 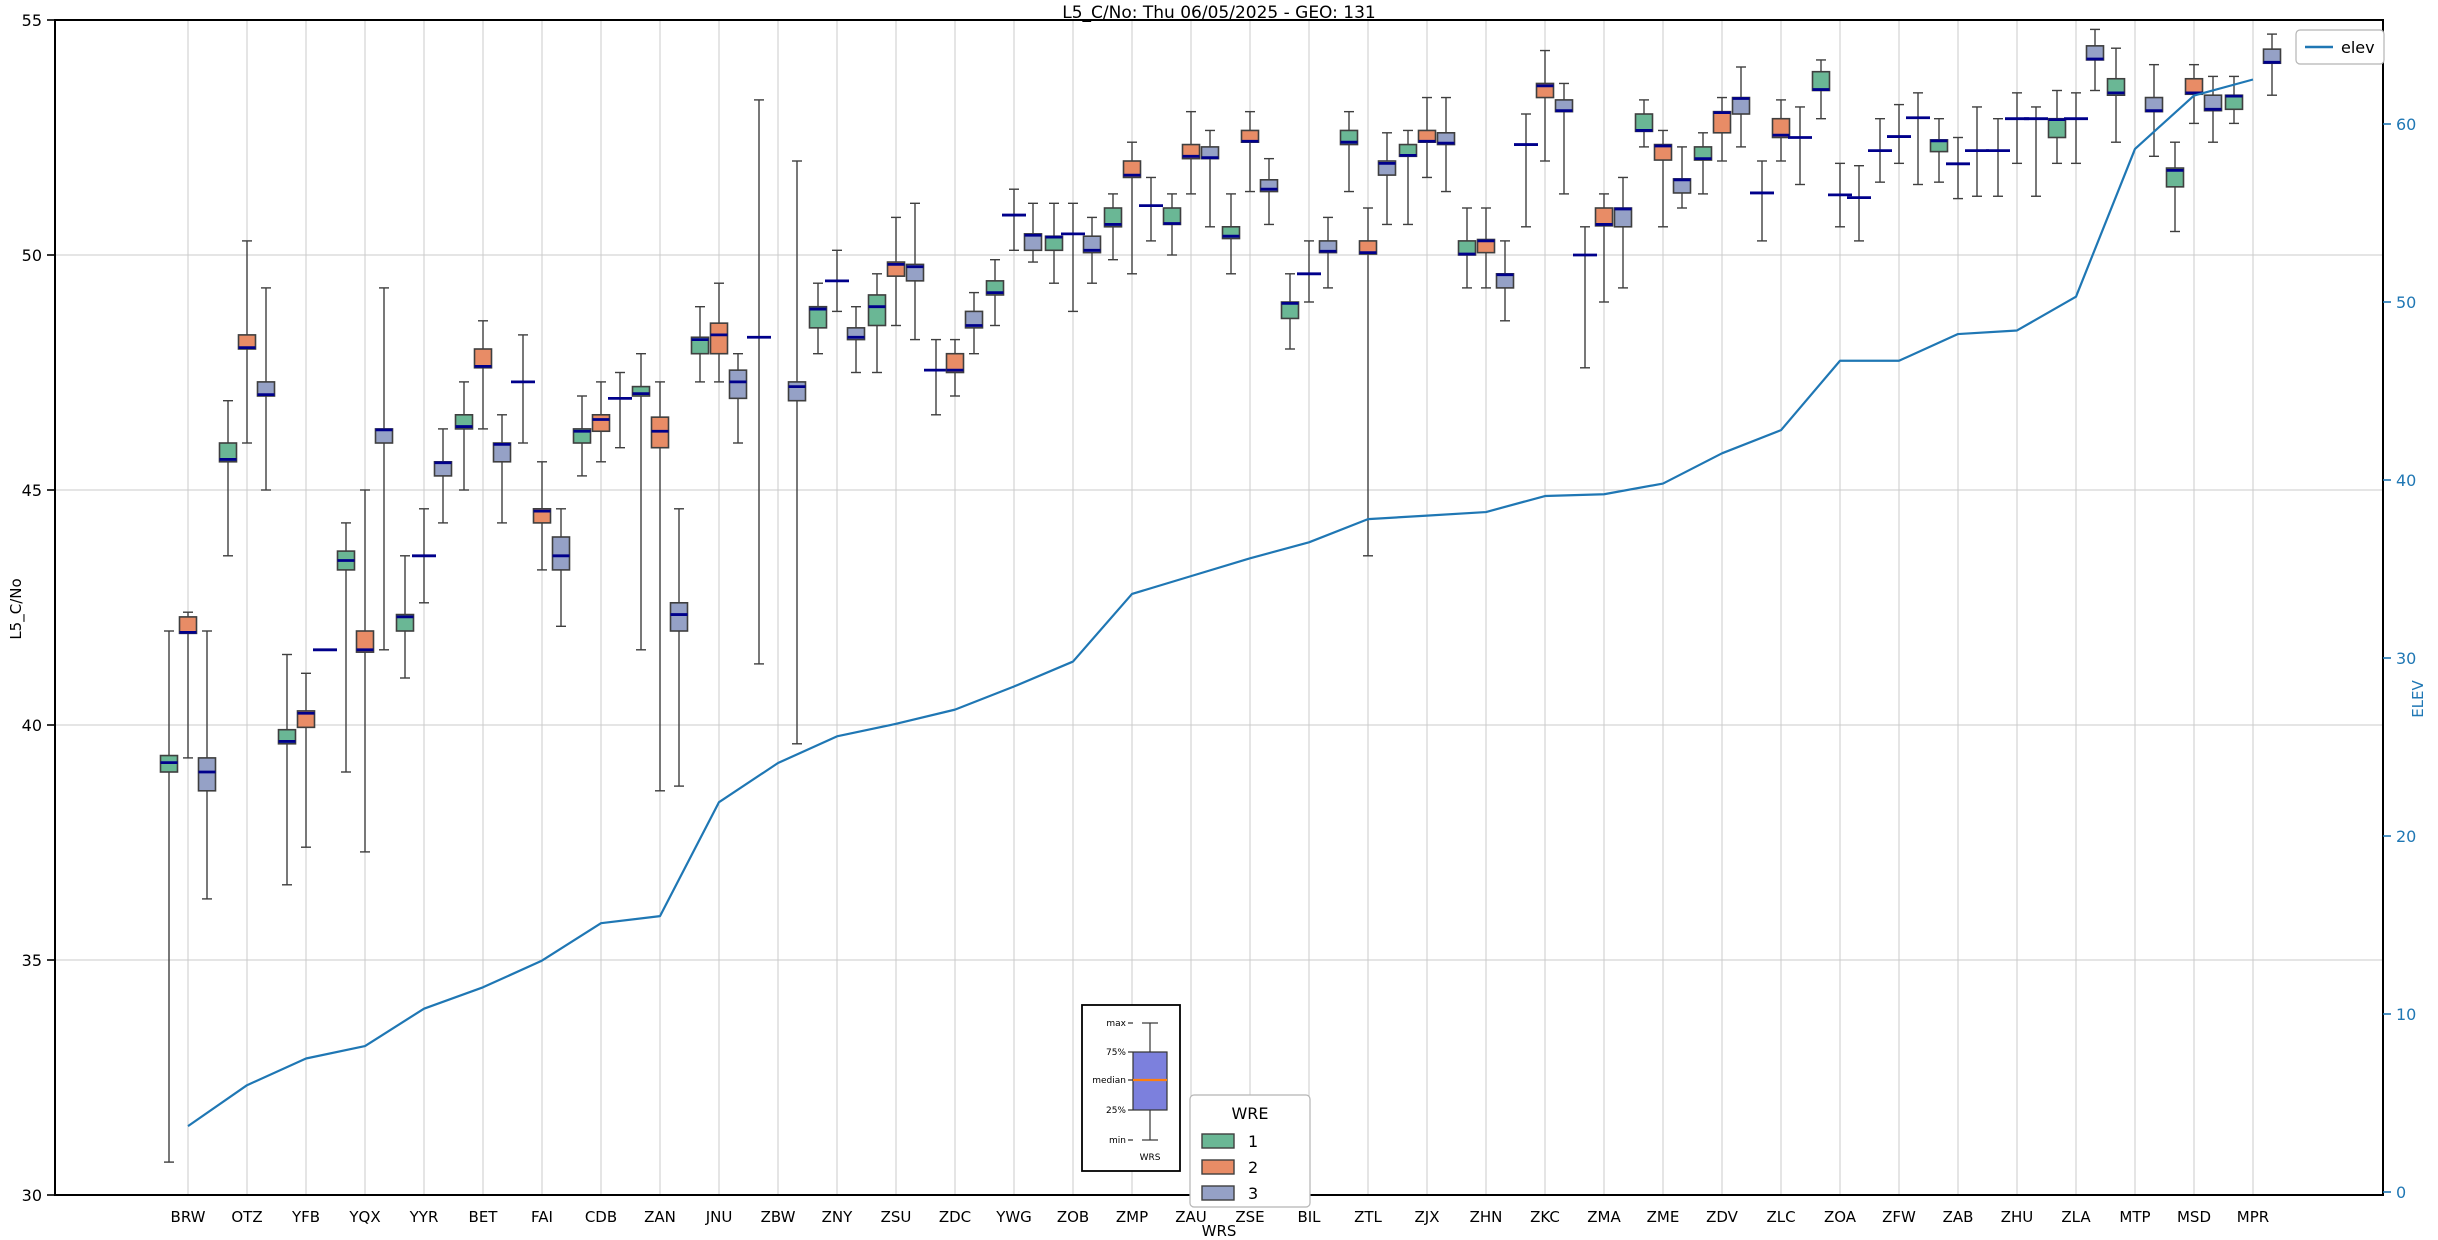 I want to click on box-ZTL-wre3, so click(x=1387, y=179).